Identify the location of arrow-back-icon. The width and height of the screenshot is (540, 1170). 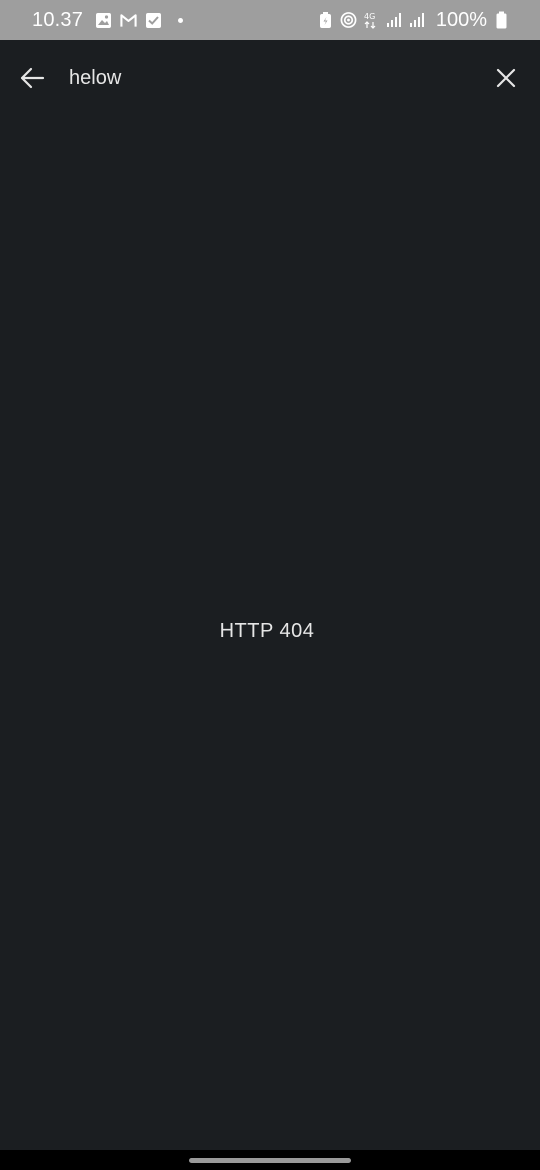
(32, 78).